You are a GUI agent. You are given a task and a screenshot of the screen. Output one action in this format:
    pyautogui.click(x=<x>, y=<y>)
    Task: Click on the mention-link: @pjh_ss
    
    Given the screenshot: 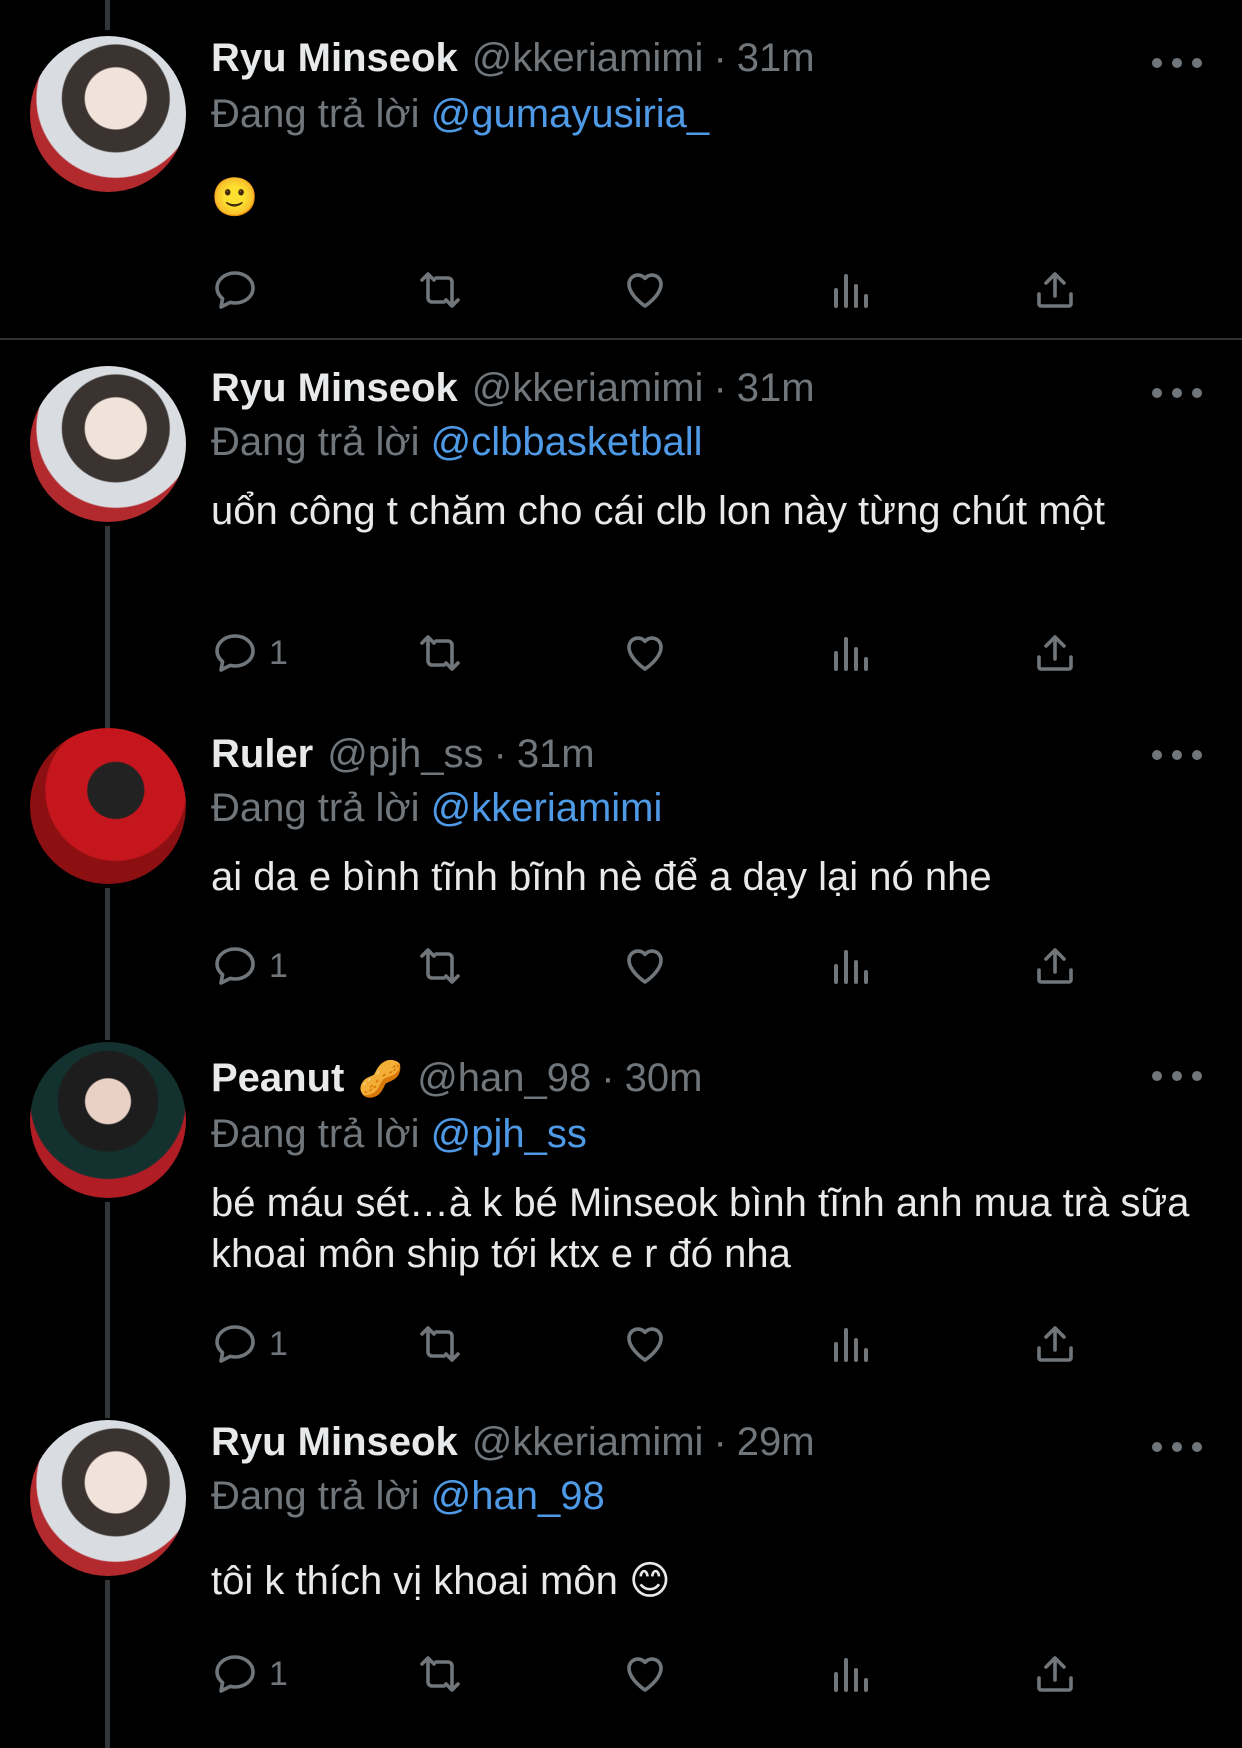 What is the action you would take?
    pyautogui.click(x=509, y=1134)
    